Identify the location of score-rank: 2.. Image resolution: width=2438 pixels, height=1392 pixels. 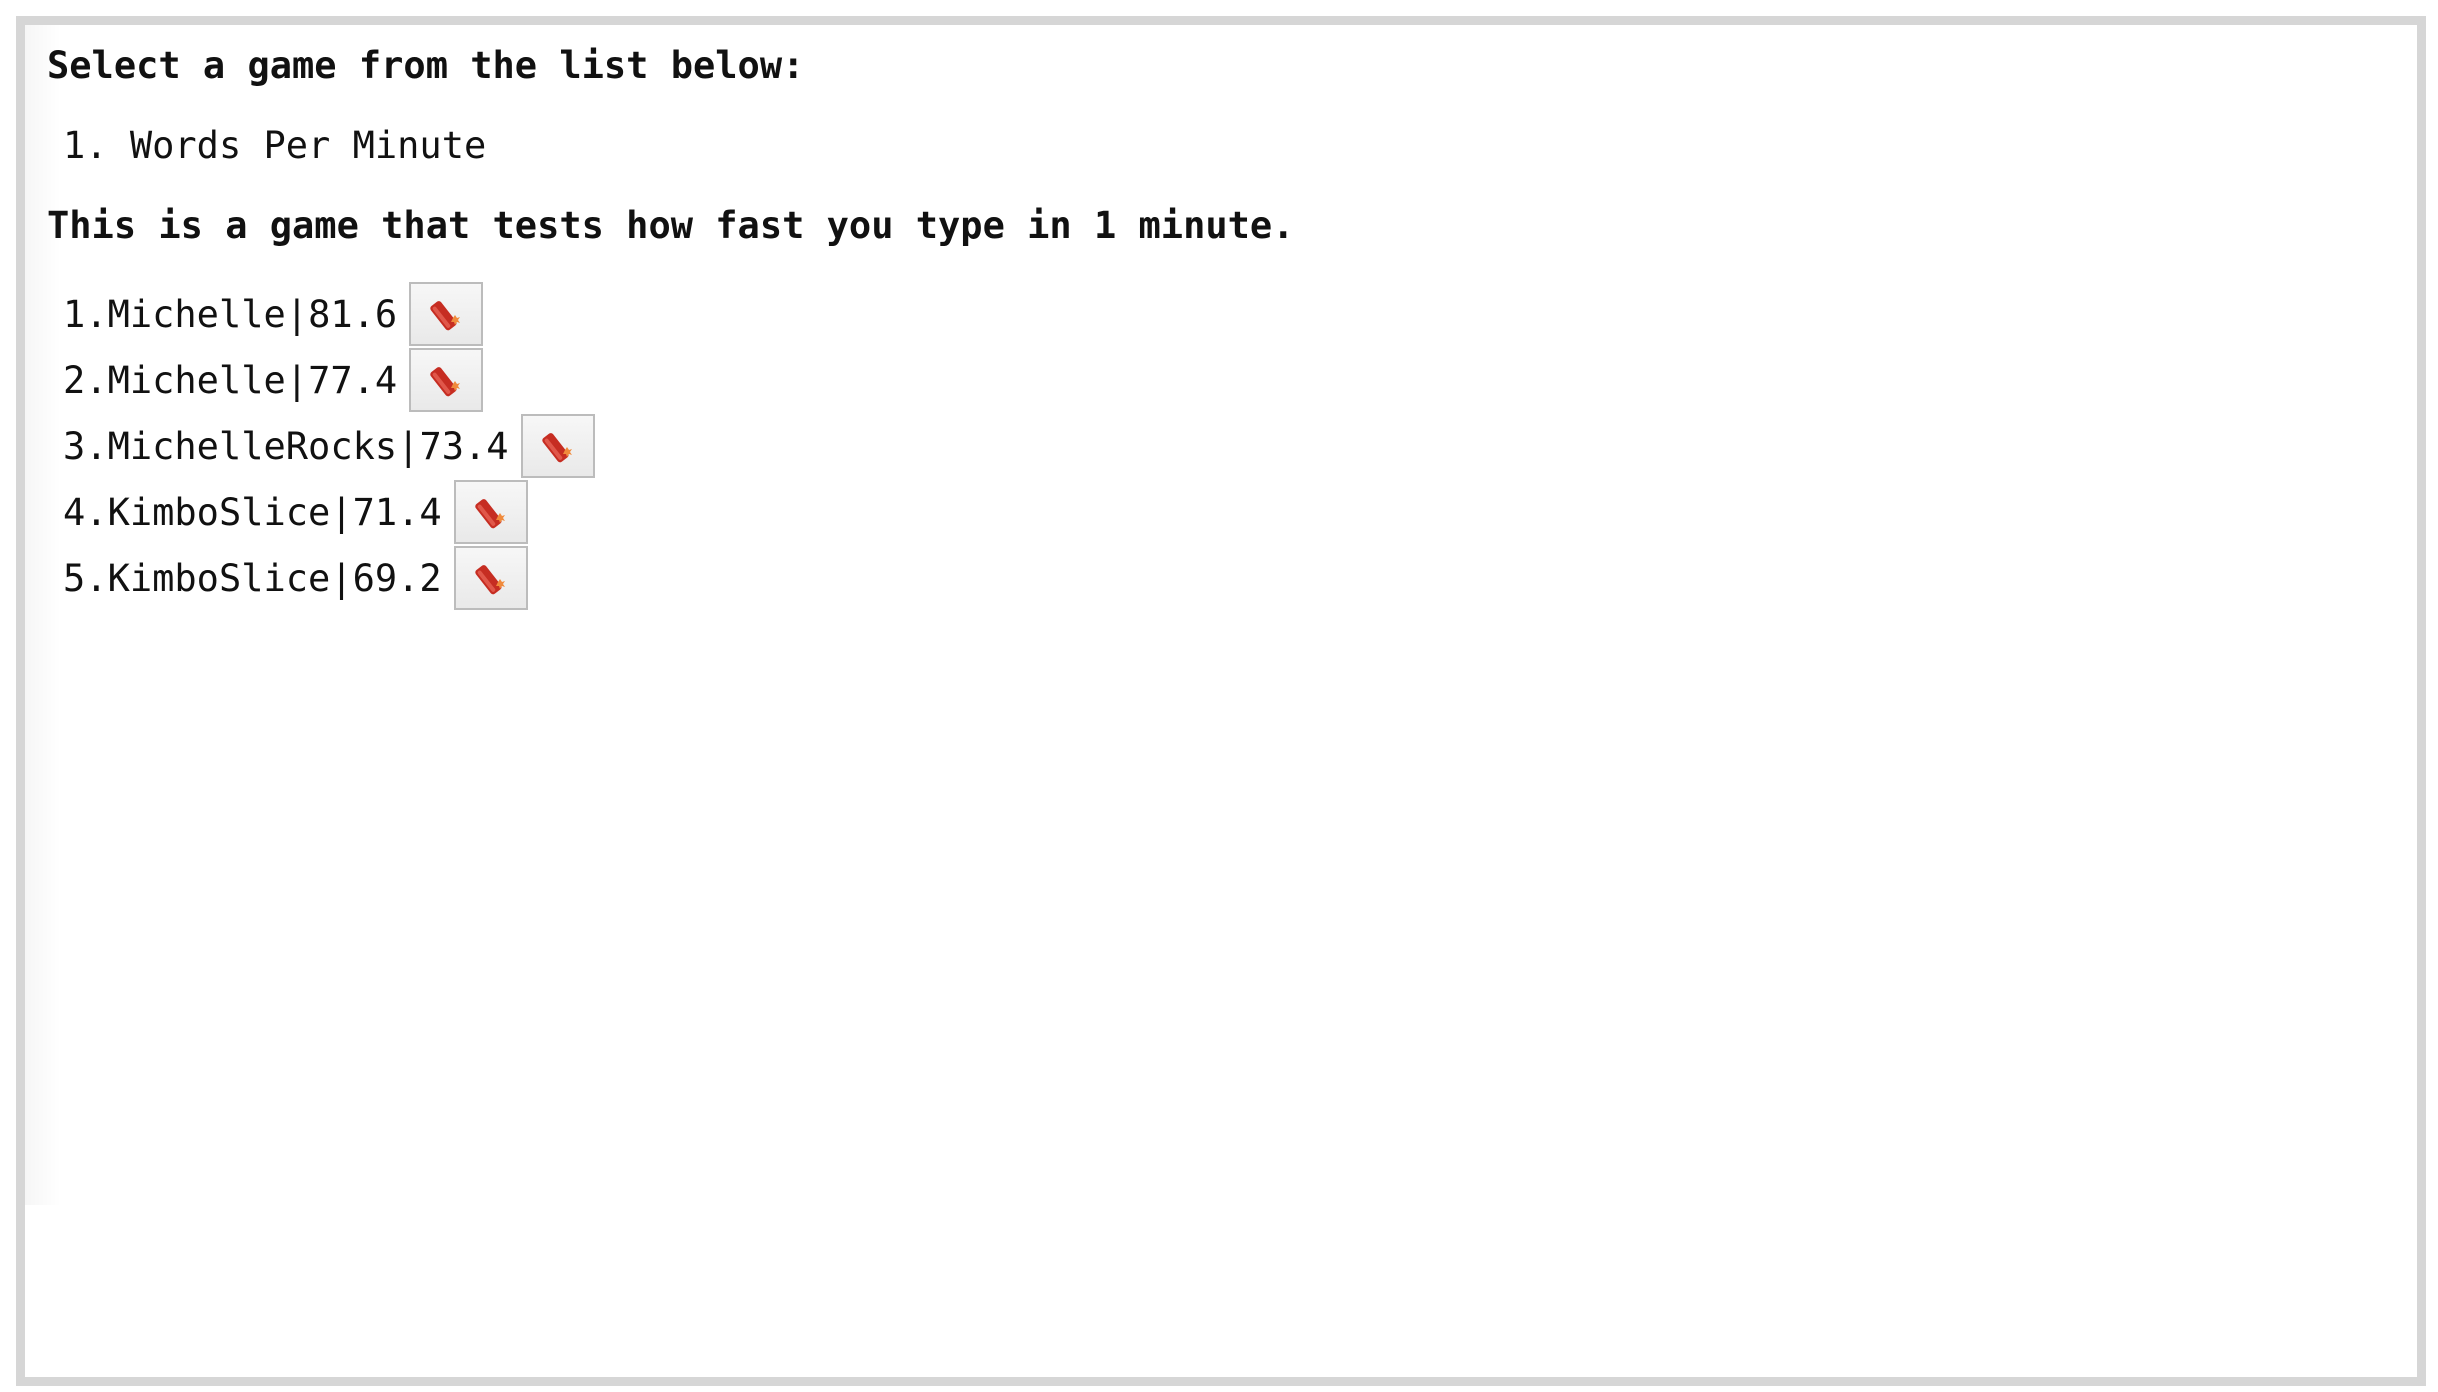
(85, 380).